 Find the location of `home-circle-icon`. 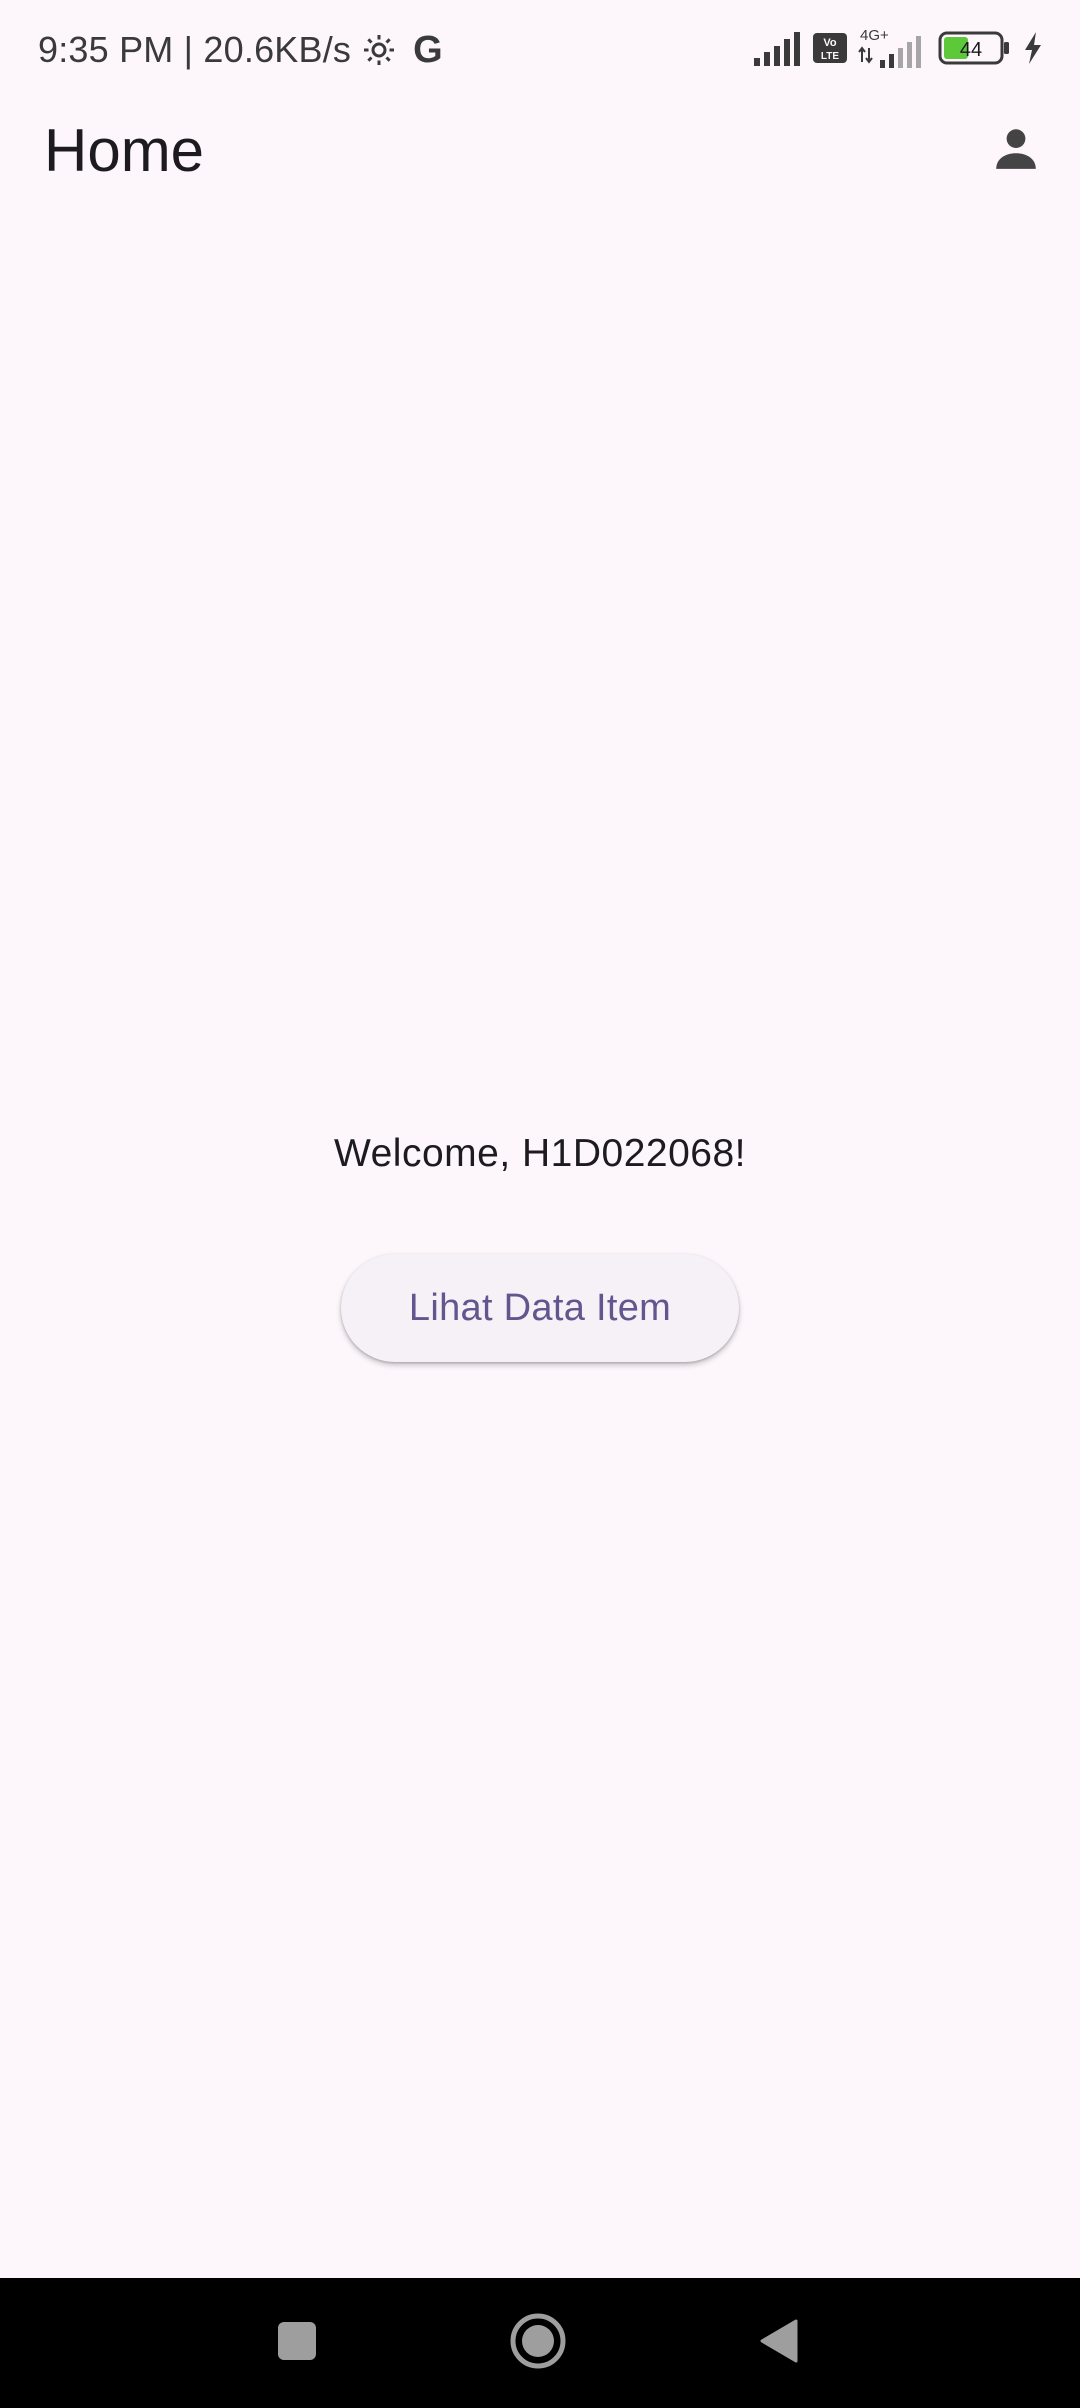

home-circle-icon is located at coordinates (538, 2343).